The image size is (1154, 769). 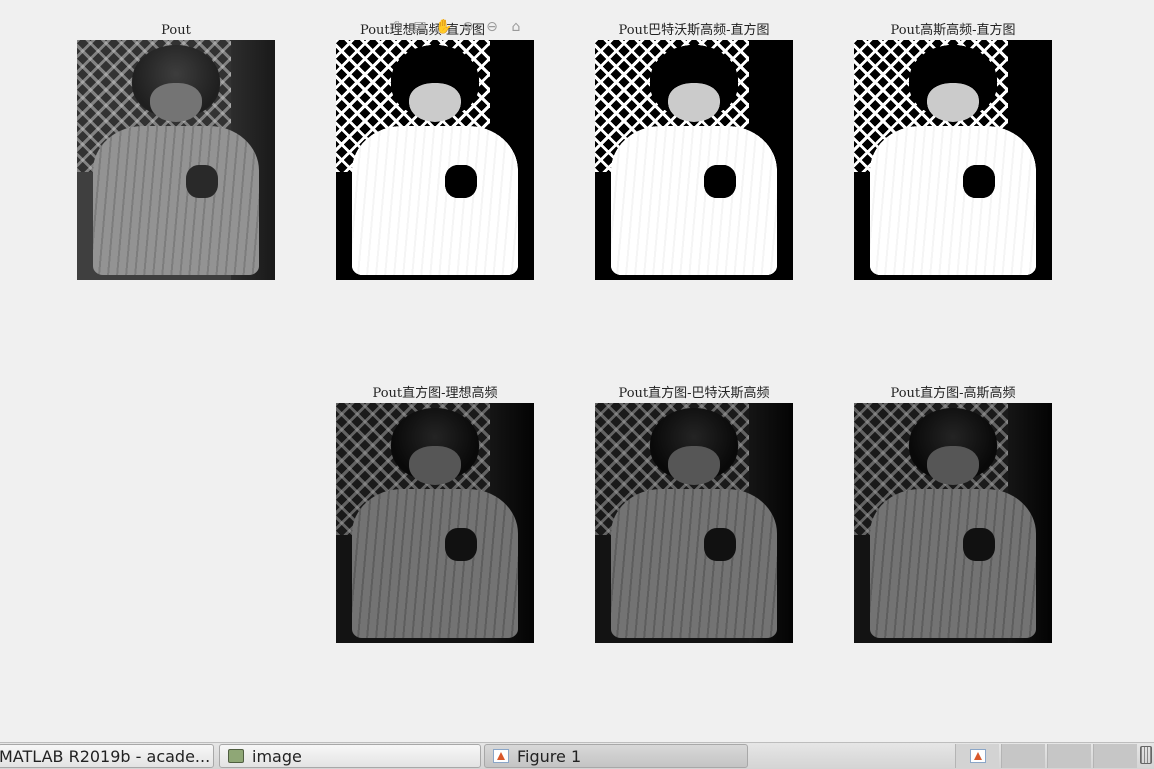 What do you see at coordinates (694, 523) in the screenshot?
I see `image-pout-hist-butterworth-hp` at bounding box center [694, 523].